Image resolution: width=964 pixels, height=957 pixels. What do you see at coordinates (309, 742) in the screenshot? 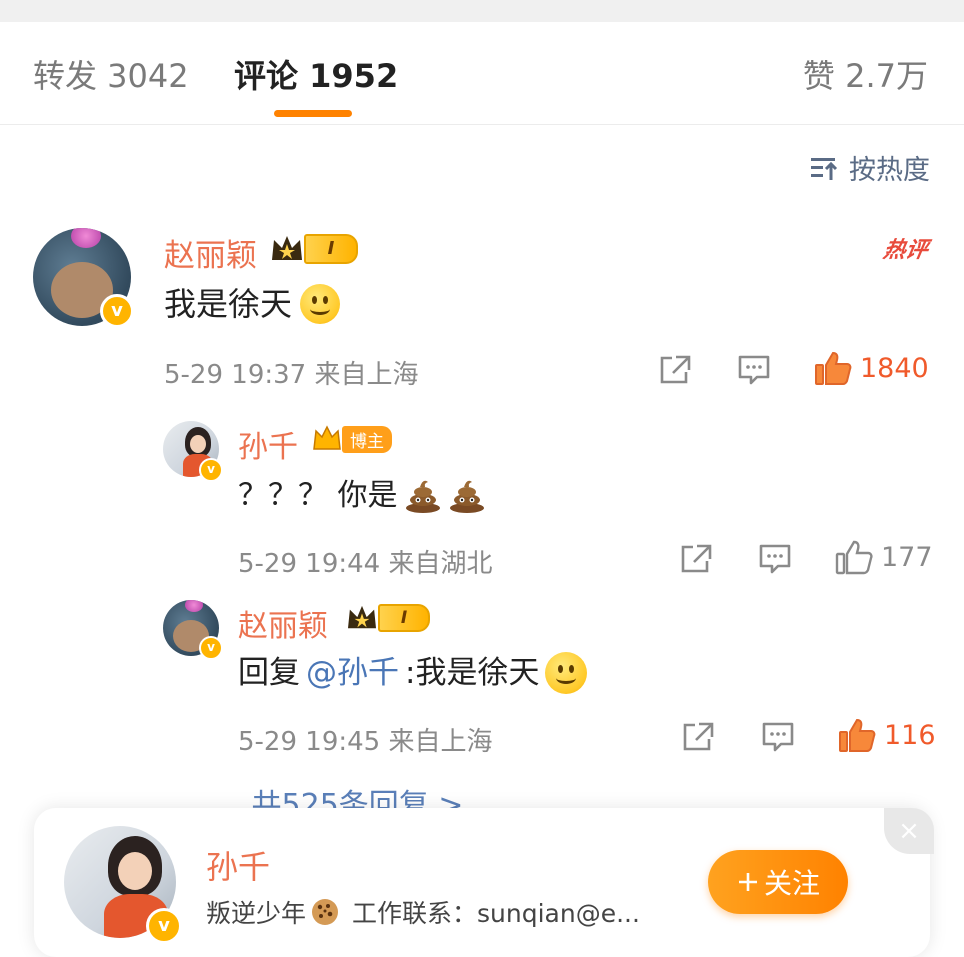
I see `reply-time: 5-29 19:45` at bounding box center [309, 742].